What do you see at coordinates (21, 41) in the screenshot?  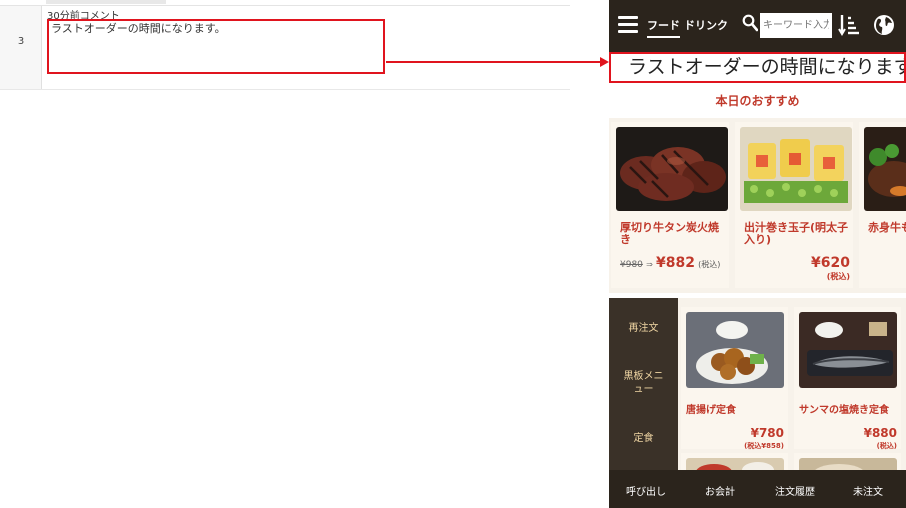 I see `row-number: 3` at bounding box center [21, 41].